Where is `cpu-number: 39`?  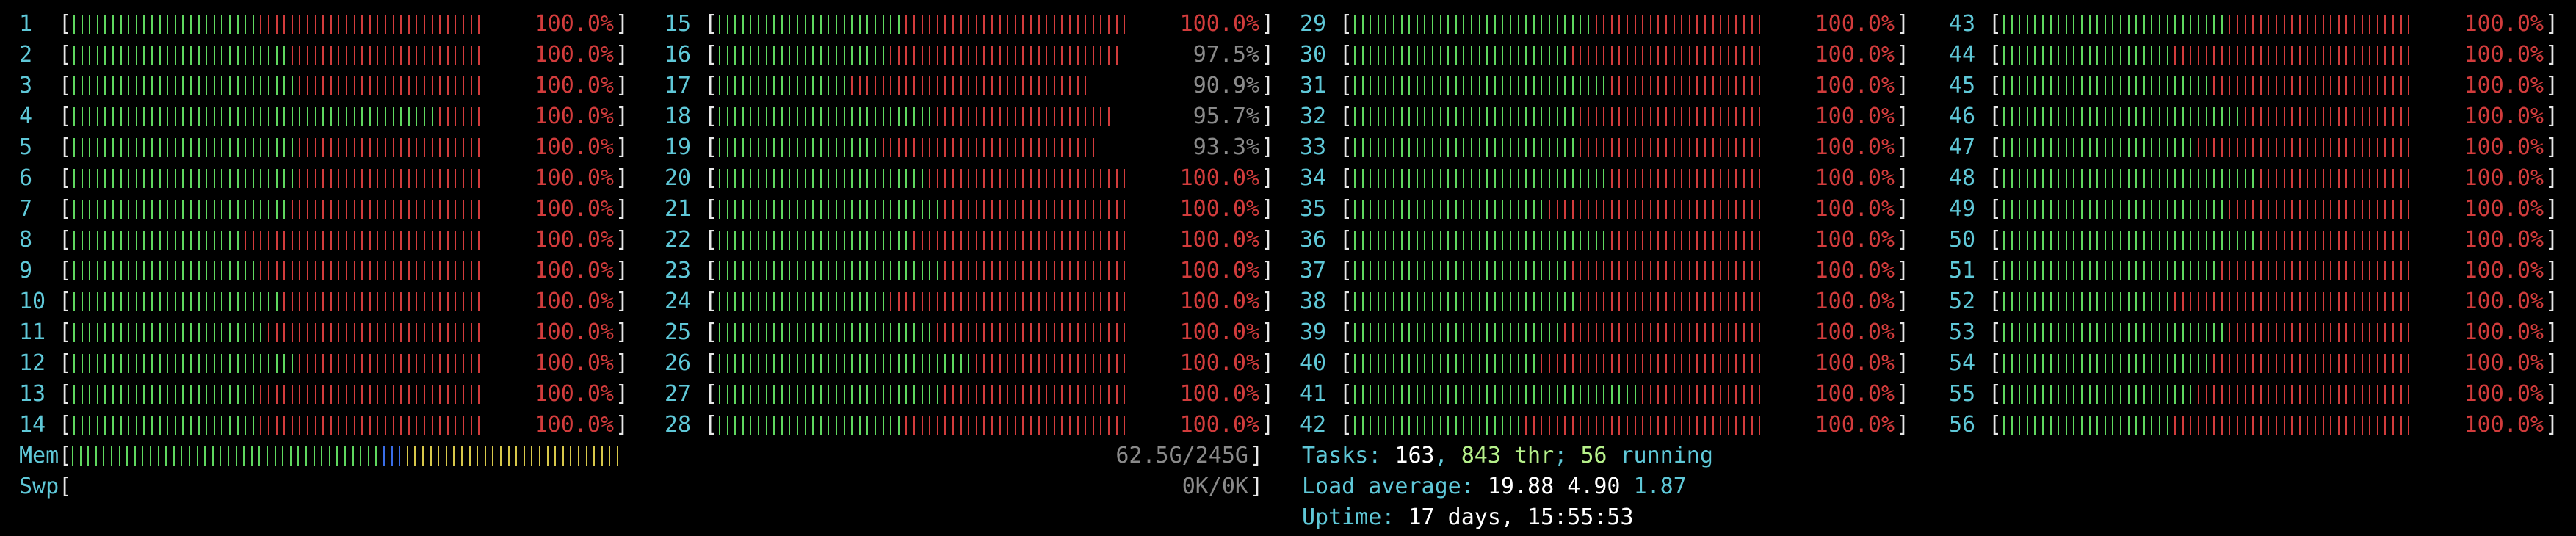 cpu-number: 39 is located at coordinates (1313, 332).